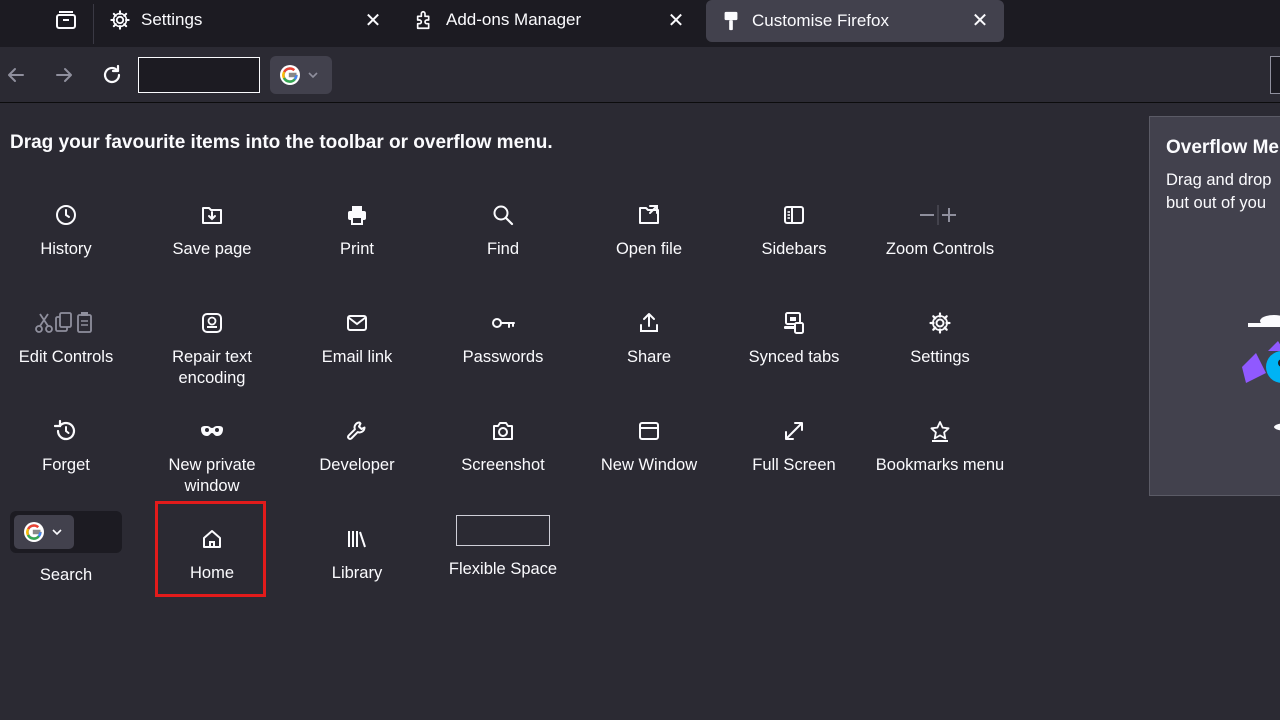 Image resolution: width=1280 pixels, height=720 pixels. I want to click on palette-item-history: History, so click(66, 227).